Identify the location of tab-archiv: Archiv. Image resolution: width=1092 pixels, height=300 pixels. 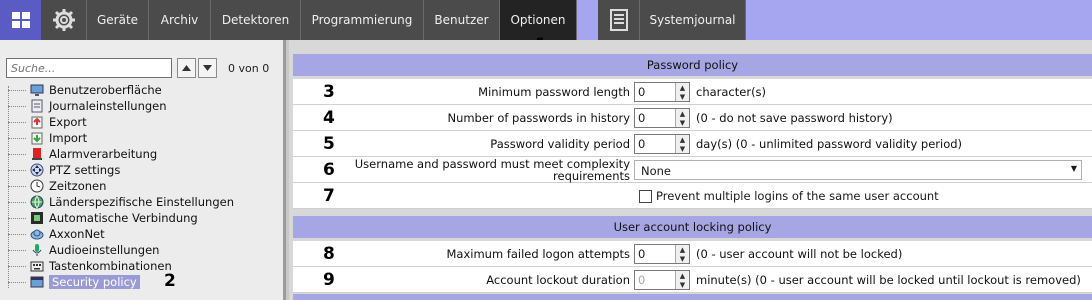
(180, 20).